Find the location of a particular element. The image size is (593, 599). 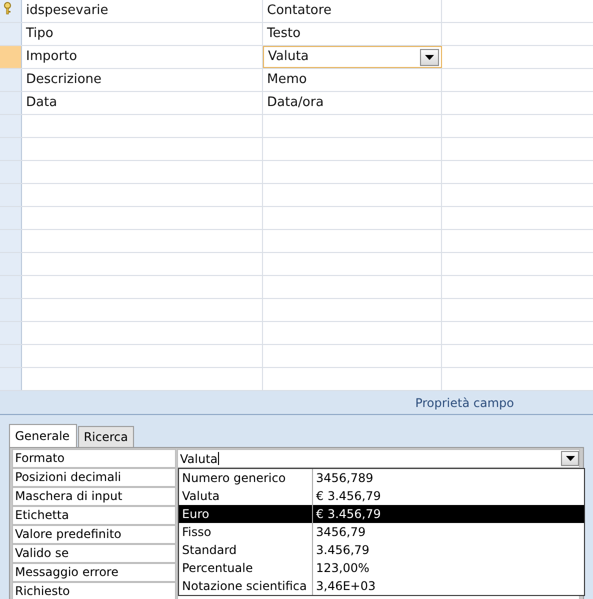

dropdown-option: Percentuale 123,00% is located at coordinates (381, 568).